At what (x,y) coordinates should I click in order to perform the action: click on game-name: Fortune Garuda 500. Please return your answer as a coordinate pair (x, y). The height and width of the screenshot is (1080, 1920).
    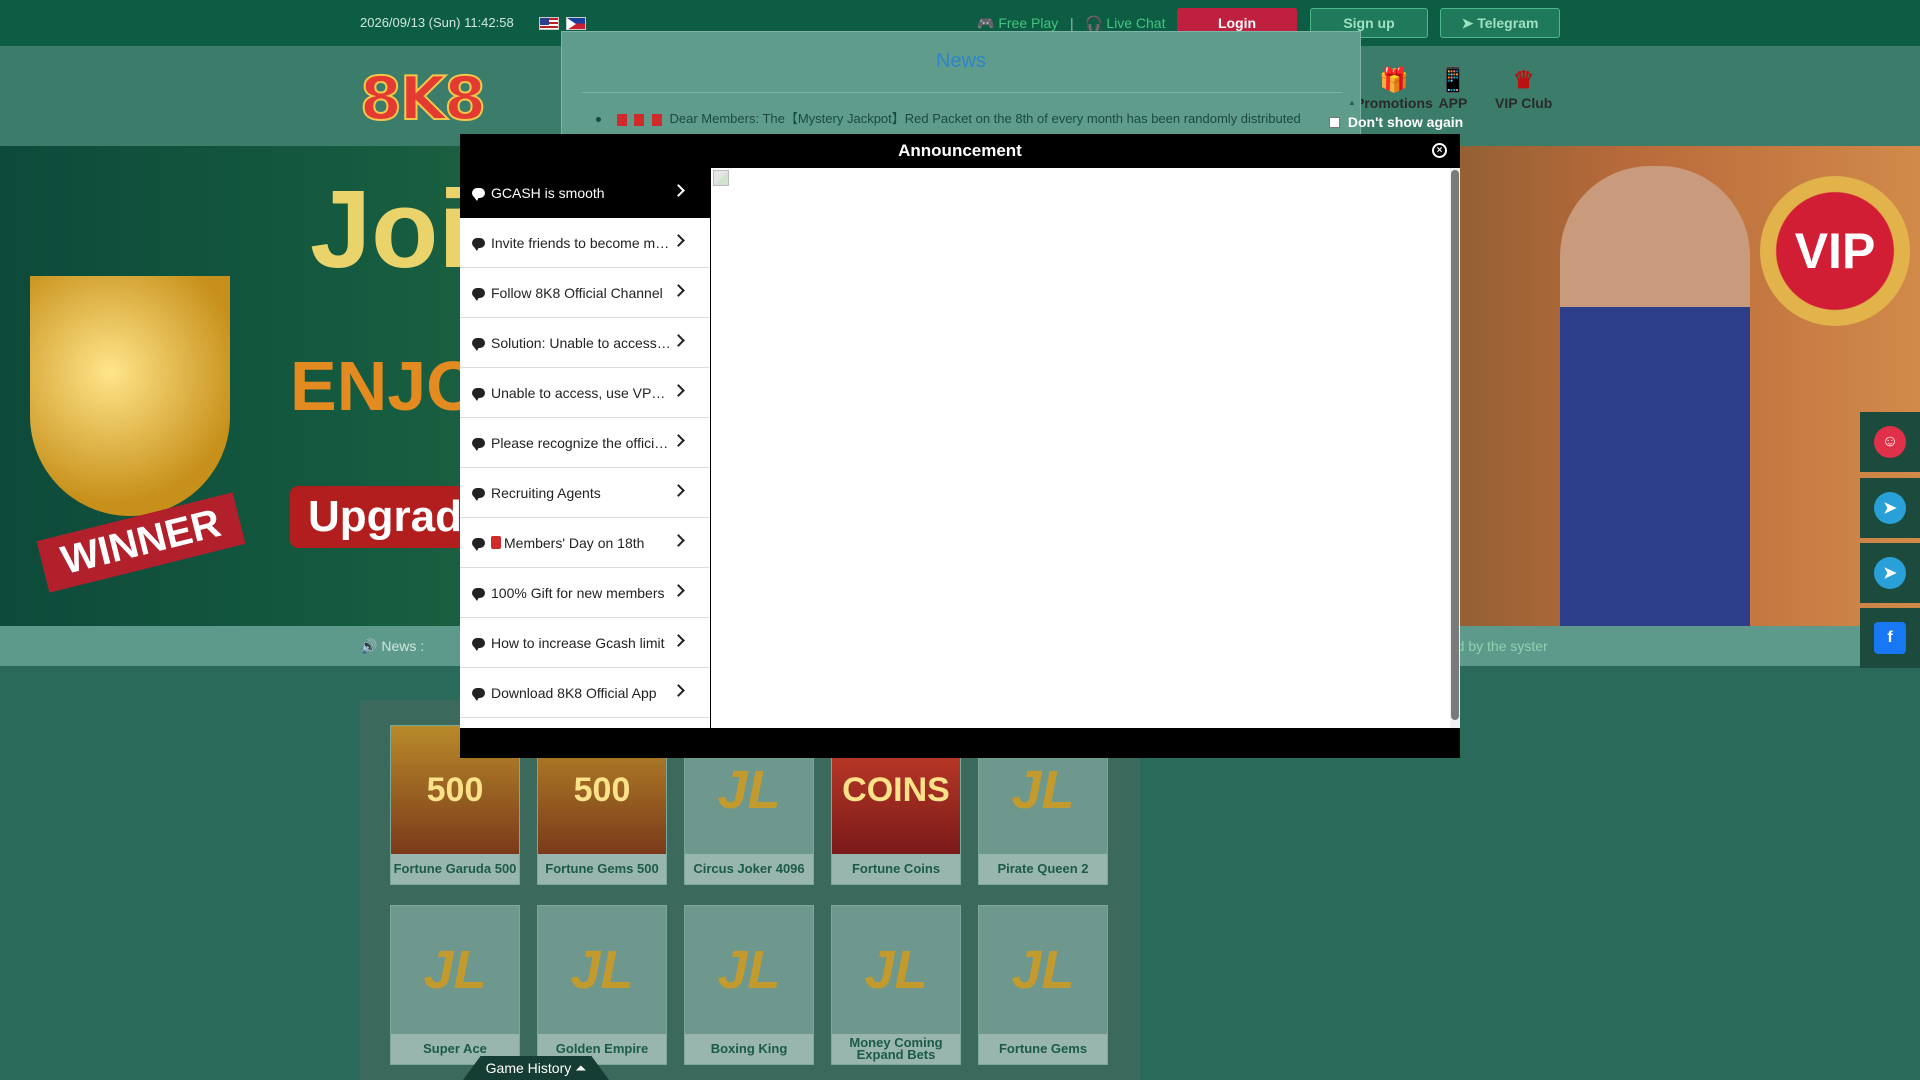
    Looking at the image, I should click on (455, 869).